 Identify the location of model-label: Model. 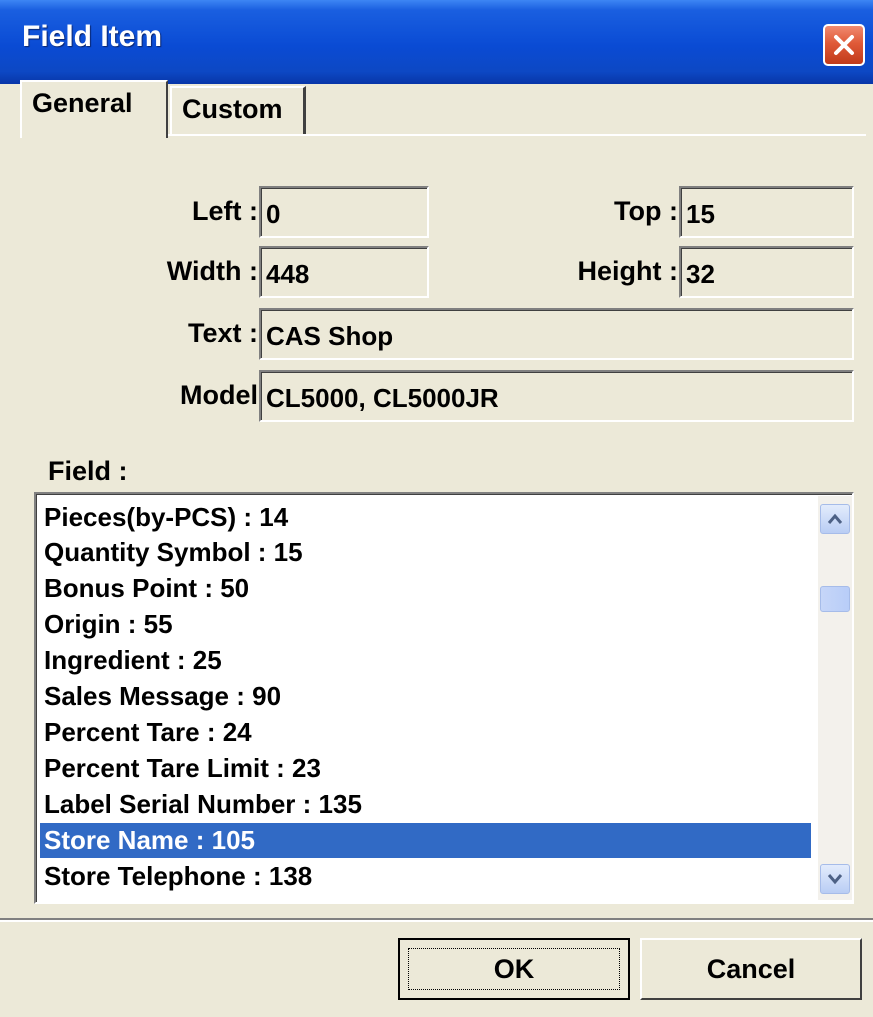
(219, 395).